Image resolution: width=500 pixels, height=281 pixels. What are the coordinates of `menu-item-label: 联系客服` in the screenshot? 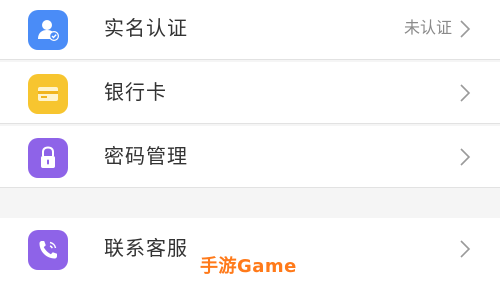 It's located at (146, 248).